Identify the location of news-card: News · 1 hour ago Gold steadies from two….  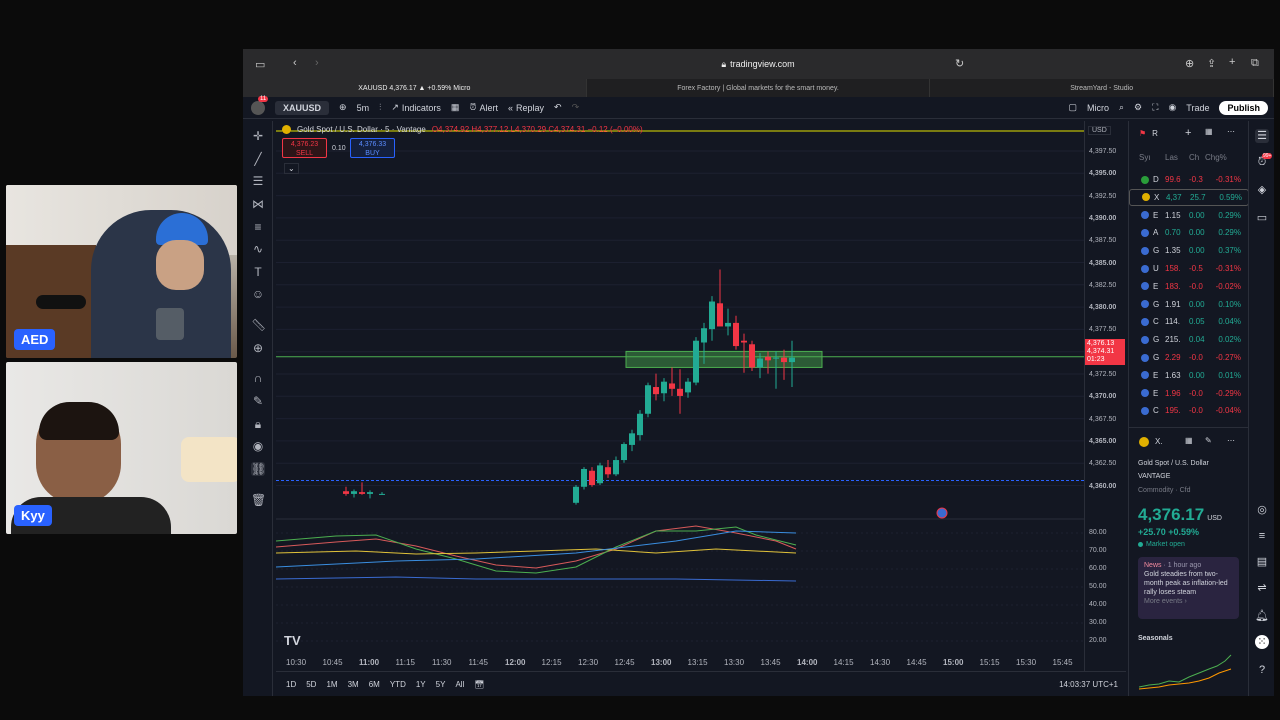
(1188, 588).